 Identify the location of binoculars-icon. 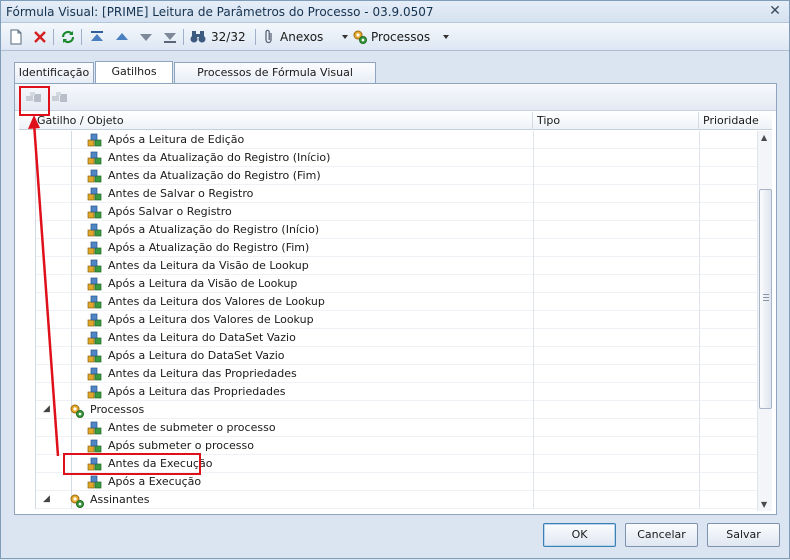
(198, 37).